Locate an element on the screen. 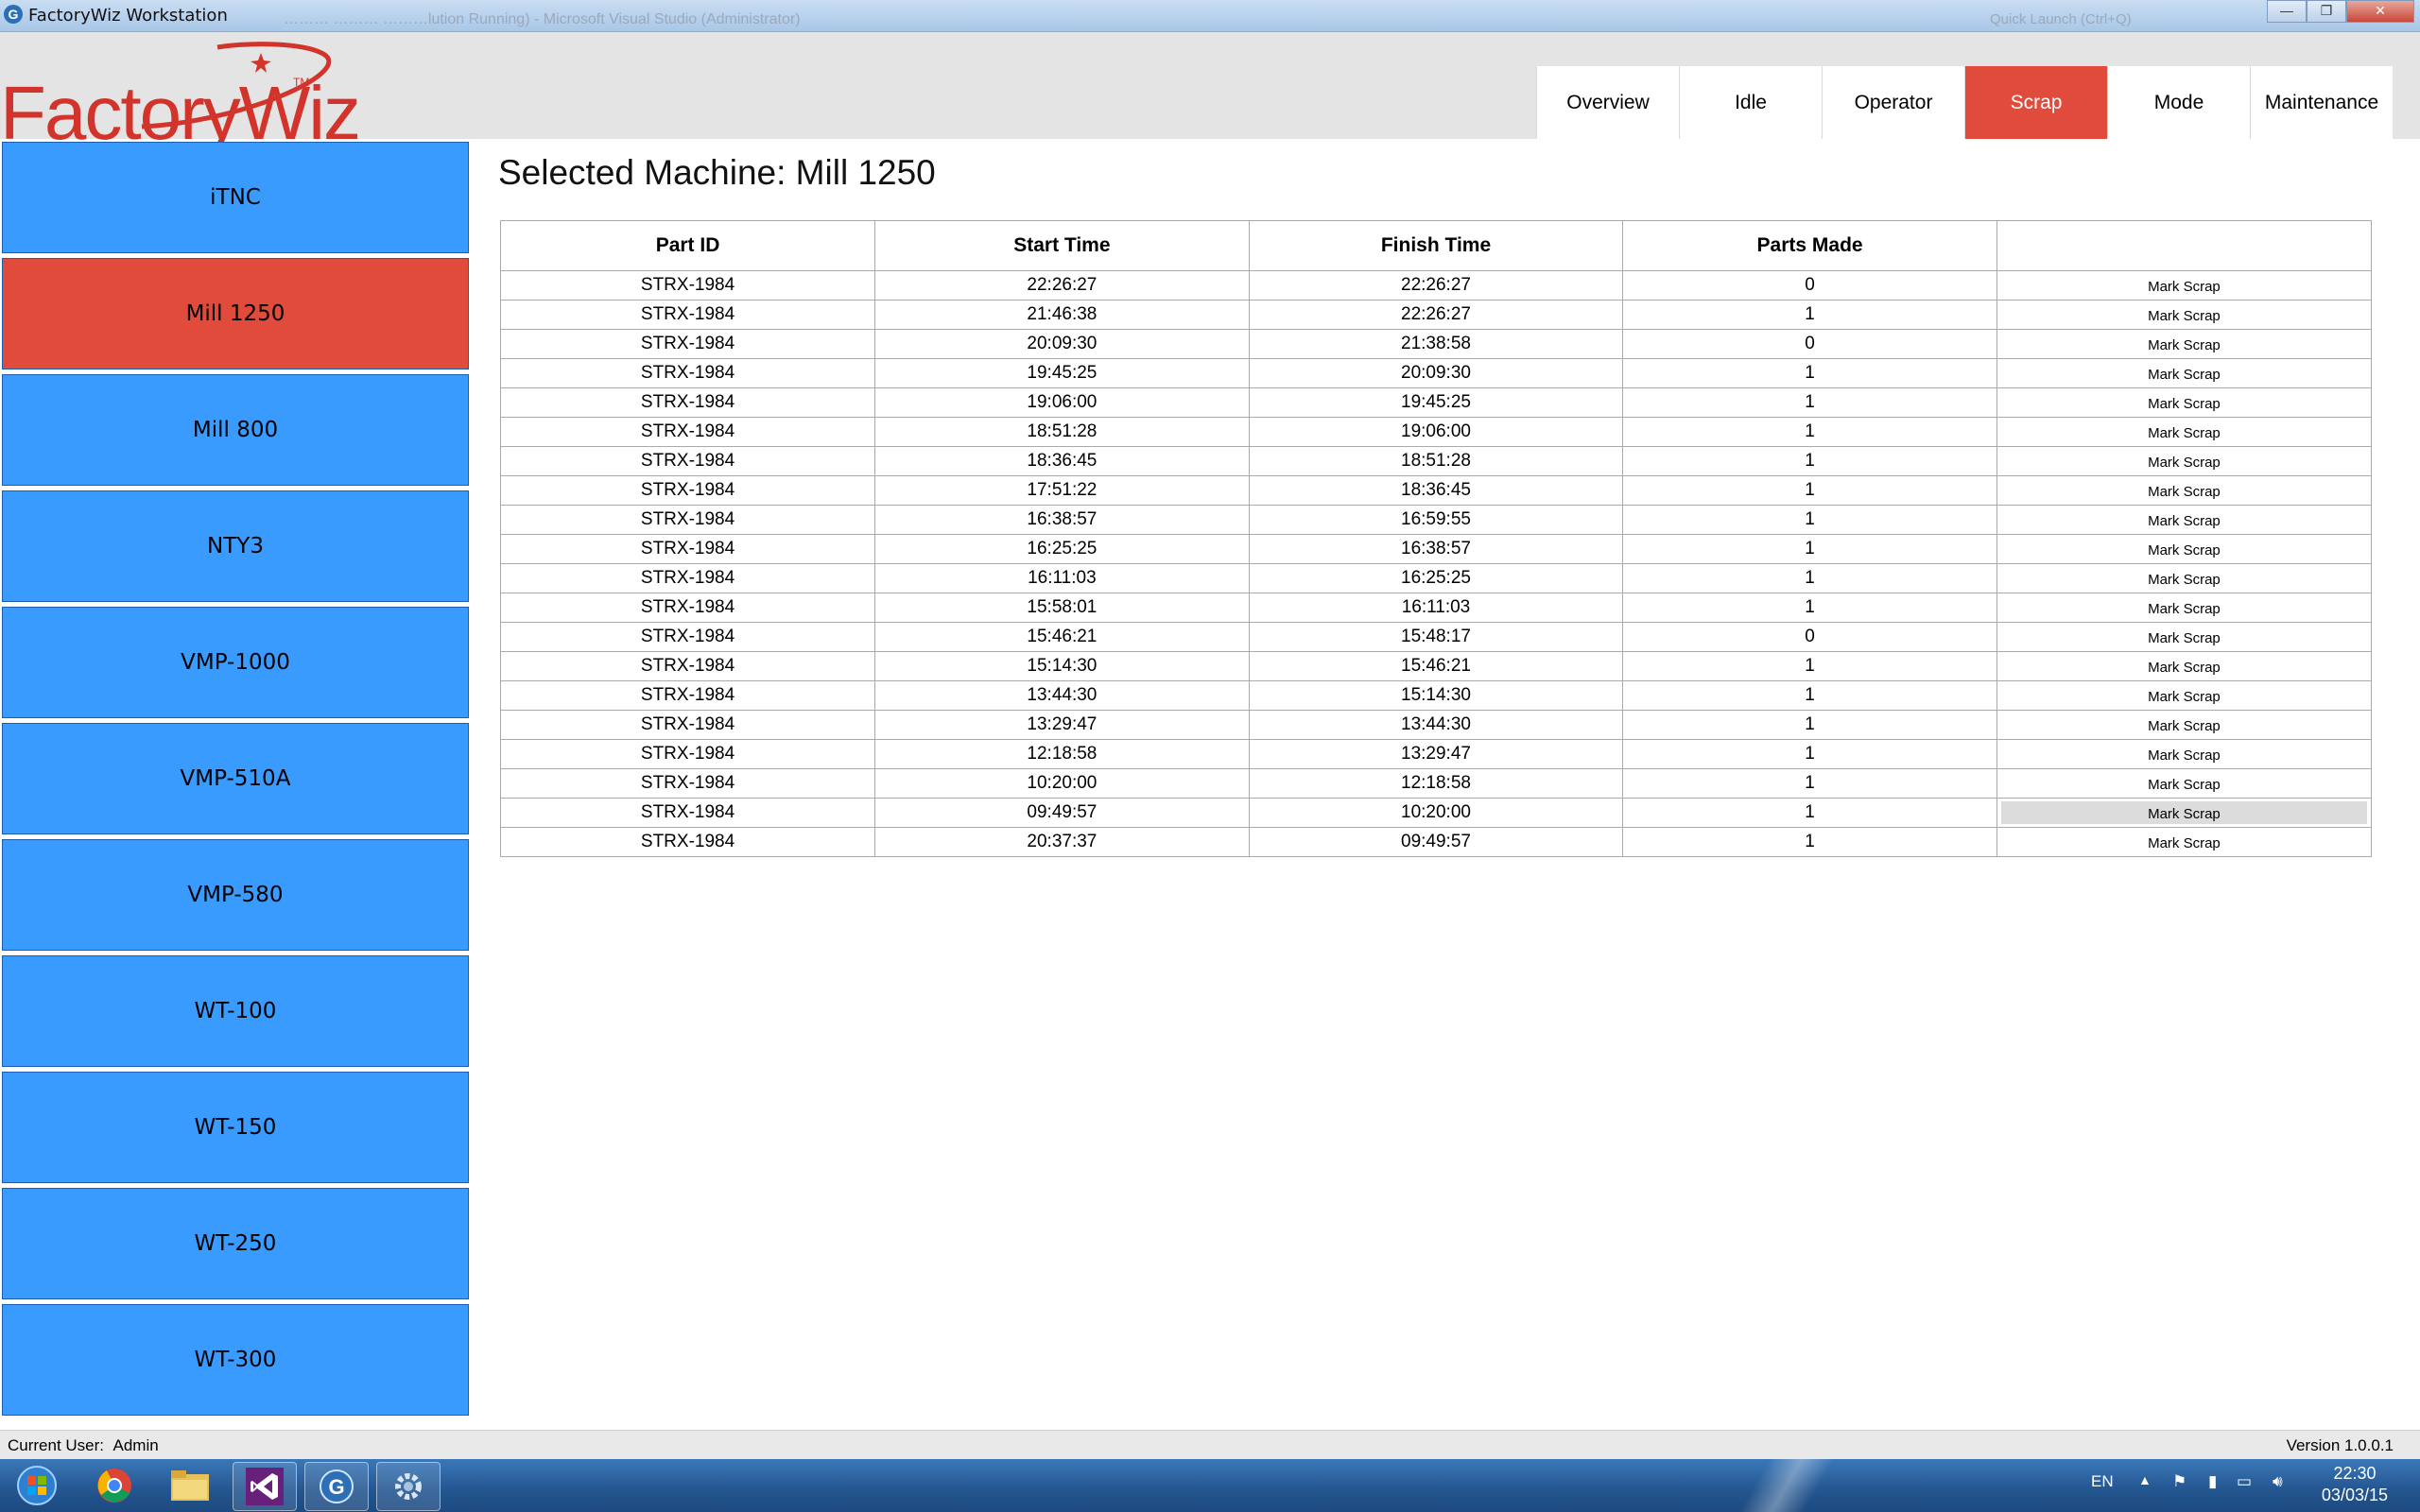  table-row: STRX-1984 16:38:57 16:59:55 1 Mark Scrap is located at coordinates (1436, 520).